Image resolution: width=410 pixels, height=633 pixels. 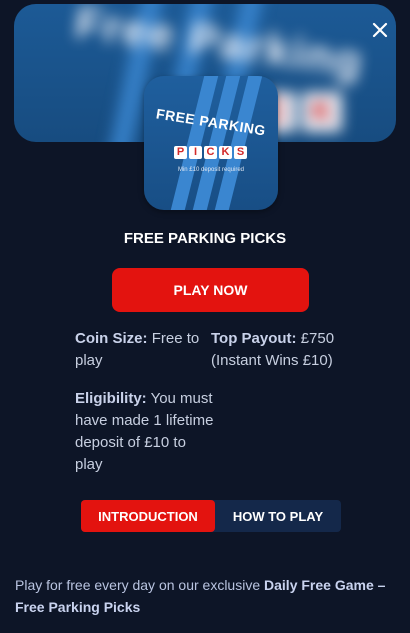 I want to click on top-payout-label: Top Payout:, so click(x=254, y=338).